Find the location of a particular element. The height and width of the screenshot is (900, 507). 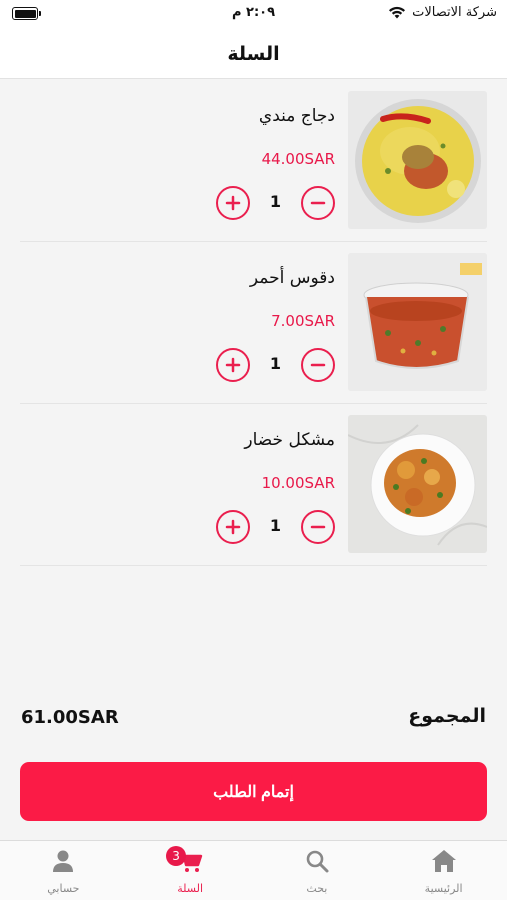

item-price: 10.00SAR is located at coordinates (298, 483).